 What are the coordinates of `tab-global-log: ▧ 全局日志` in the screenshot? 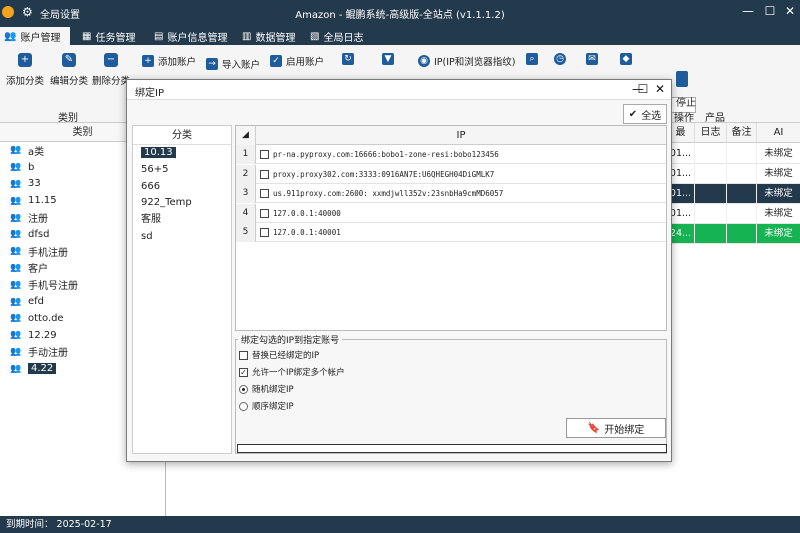 It's located at (341, 36).